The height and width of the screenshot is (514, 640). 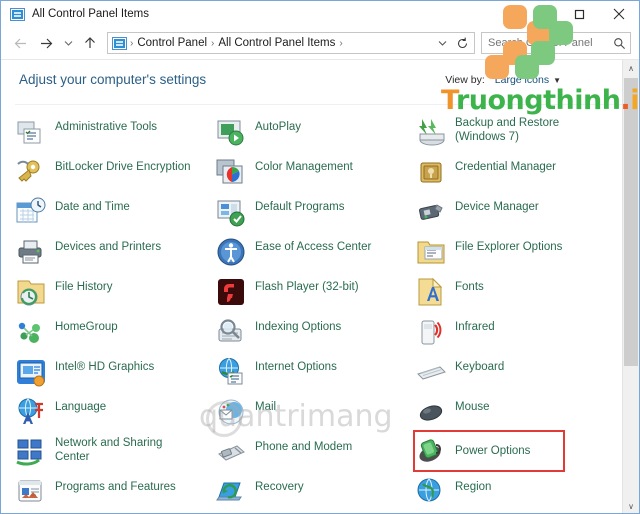 I want to click on control-panel-item: Date and Time, so click(x=115, y=212).